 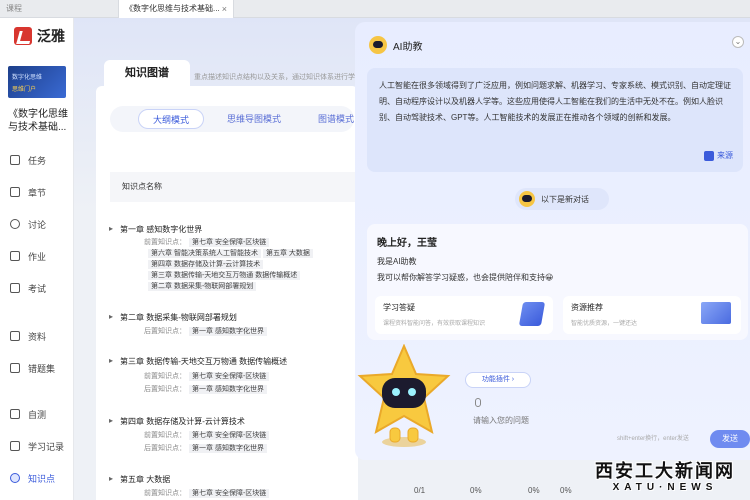 I want to click on send-button: 发送, so click(x=730, y=439).